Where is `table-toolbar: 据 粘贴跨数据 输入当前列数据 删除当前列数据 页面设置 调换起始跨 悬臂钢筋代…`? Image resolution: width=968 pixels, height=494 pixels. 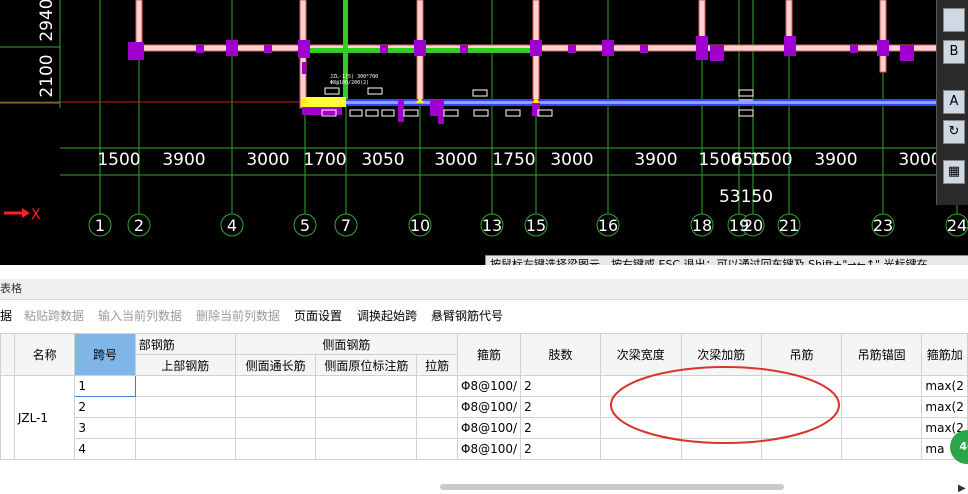 table-toolbar: 据 粘贴跨数据 输入当前列数据 删除当前列数据 页面设置 调换起始跨 悬臂钢筋代… is located at coordinates (484, 316).